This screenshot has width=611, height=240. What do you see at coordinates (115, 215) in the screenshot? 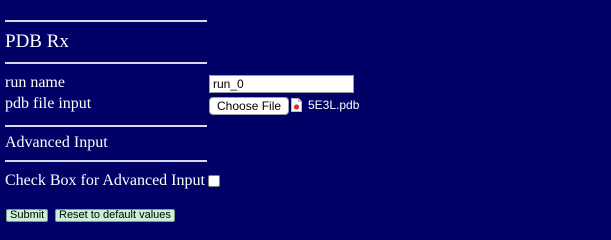
I see `reset-defaults-button: Reset to default values` at bounding box center [115, 215].